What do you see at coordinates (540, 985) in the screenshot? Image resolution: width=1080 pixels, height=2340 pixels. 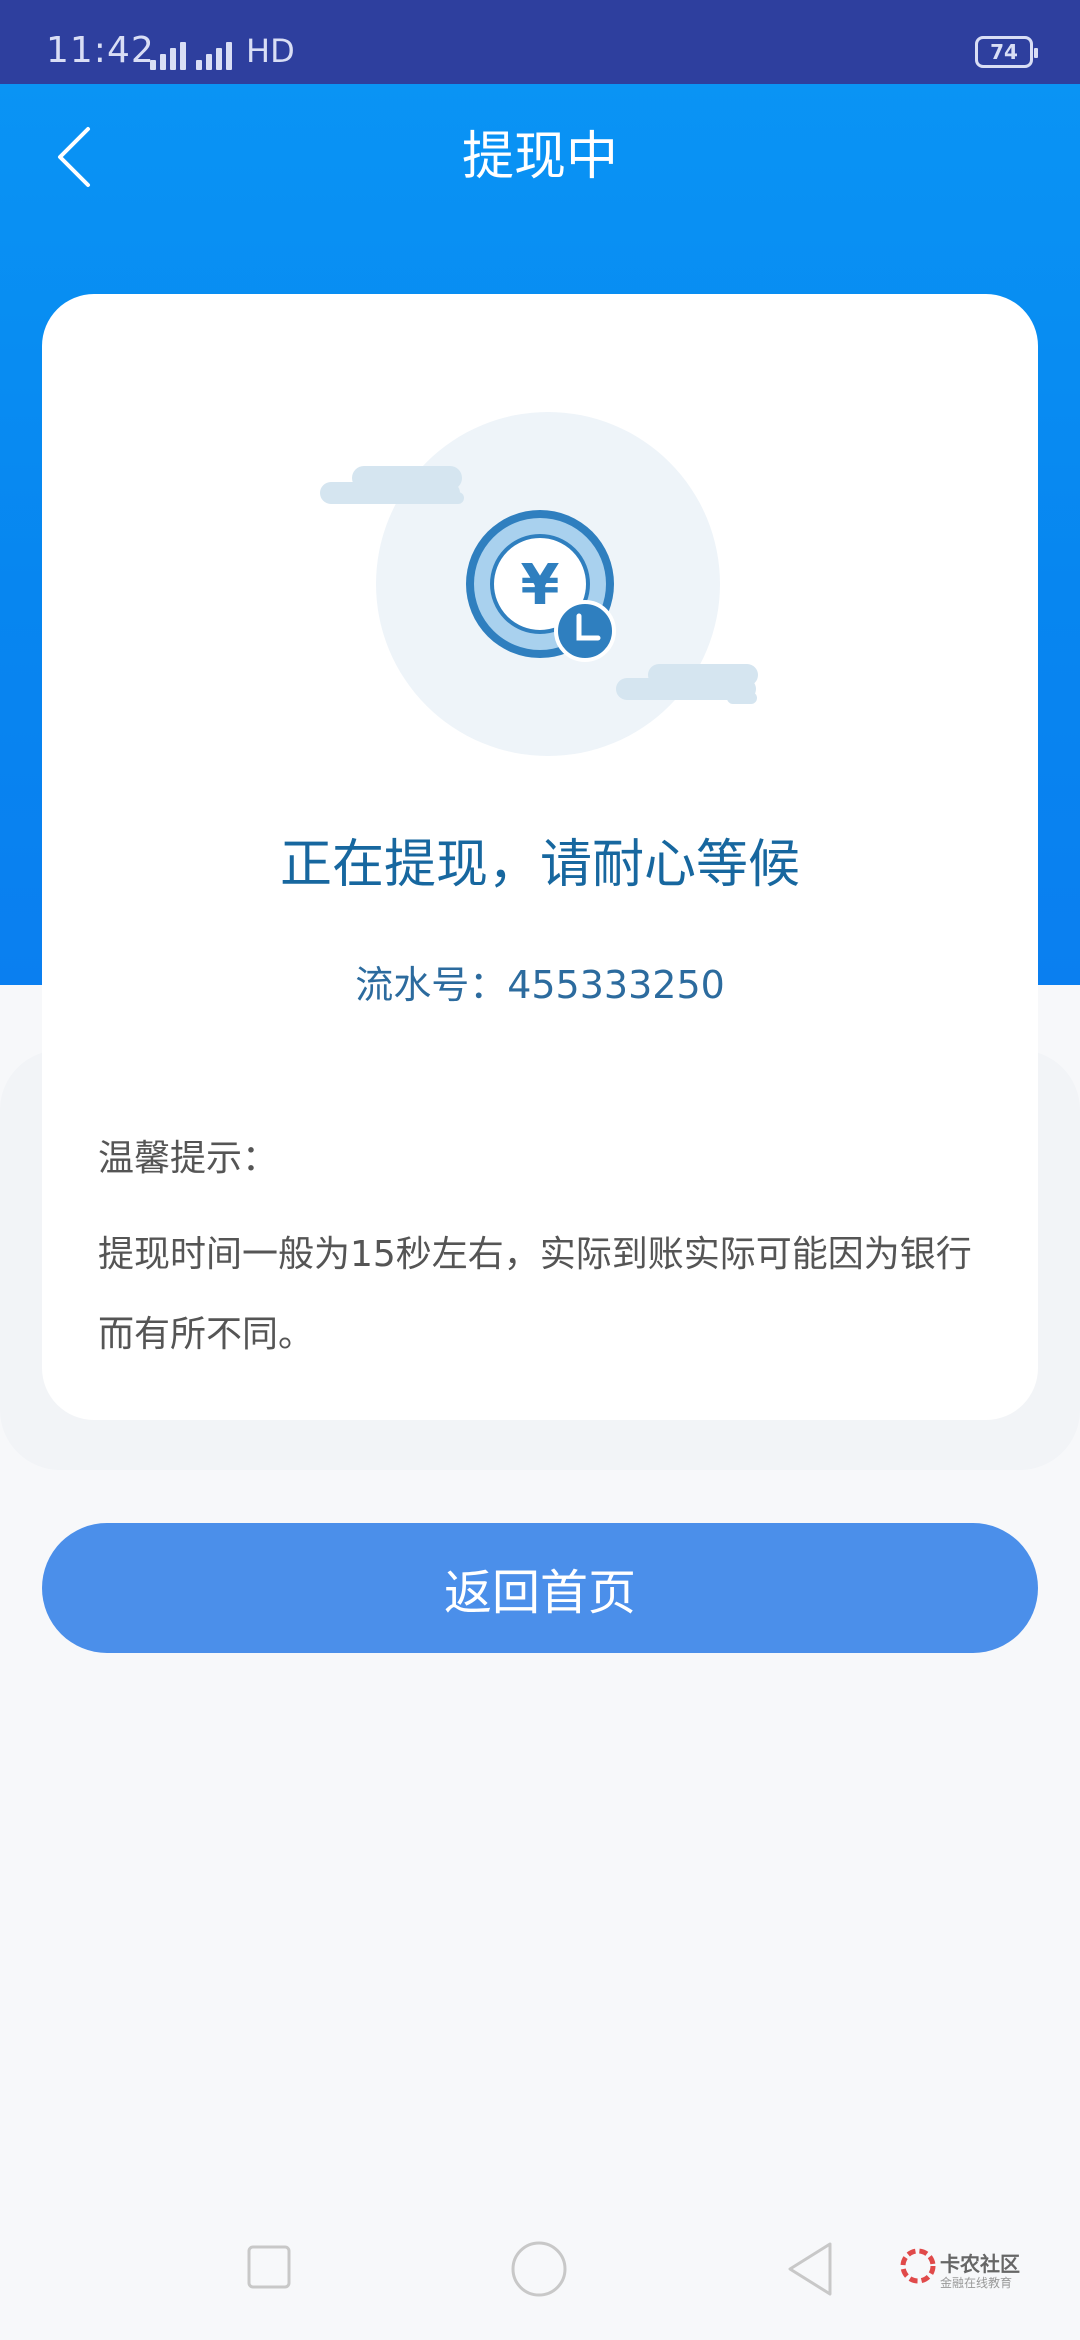 I see `serial-number: 流水号：455333250` at bounding box center [540, 985].